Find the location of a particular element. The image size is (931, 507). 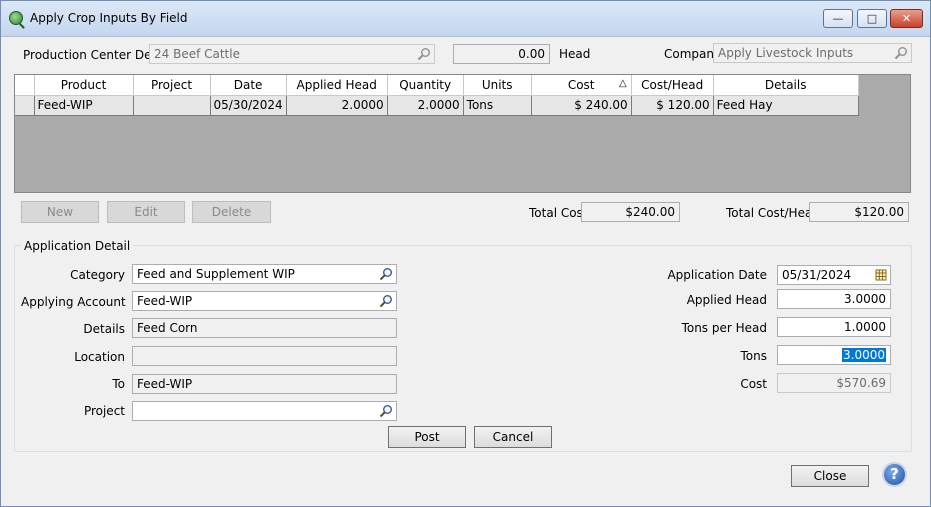

maximize-button: □ is located at coordinates (872, 18).